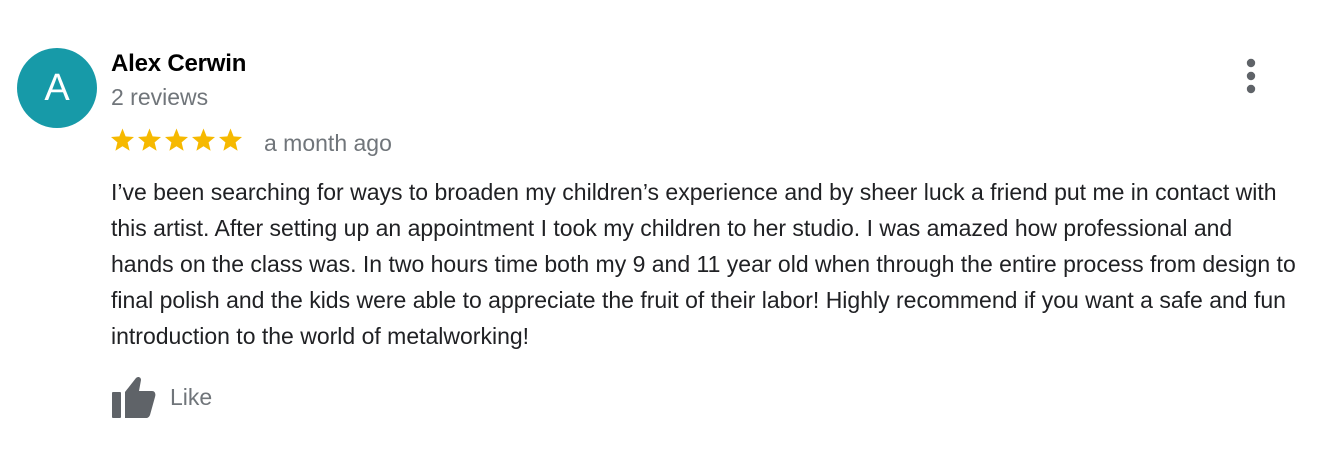 The height and width of the screenshot is (466, 1332). What do you see at coordinates (178, 64) in the screenshot?
I see `author-name: Alex Cerwin` at bounding box center [178, 64].